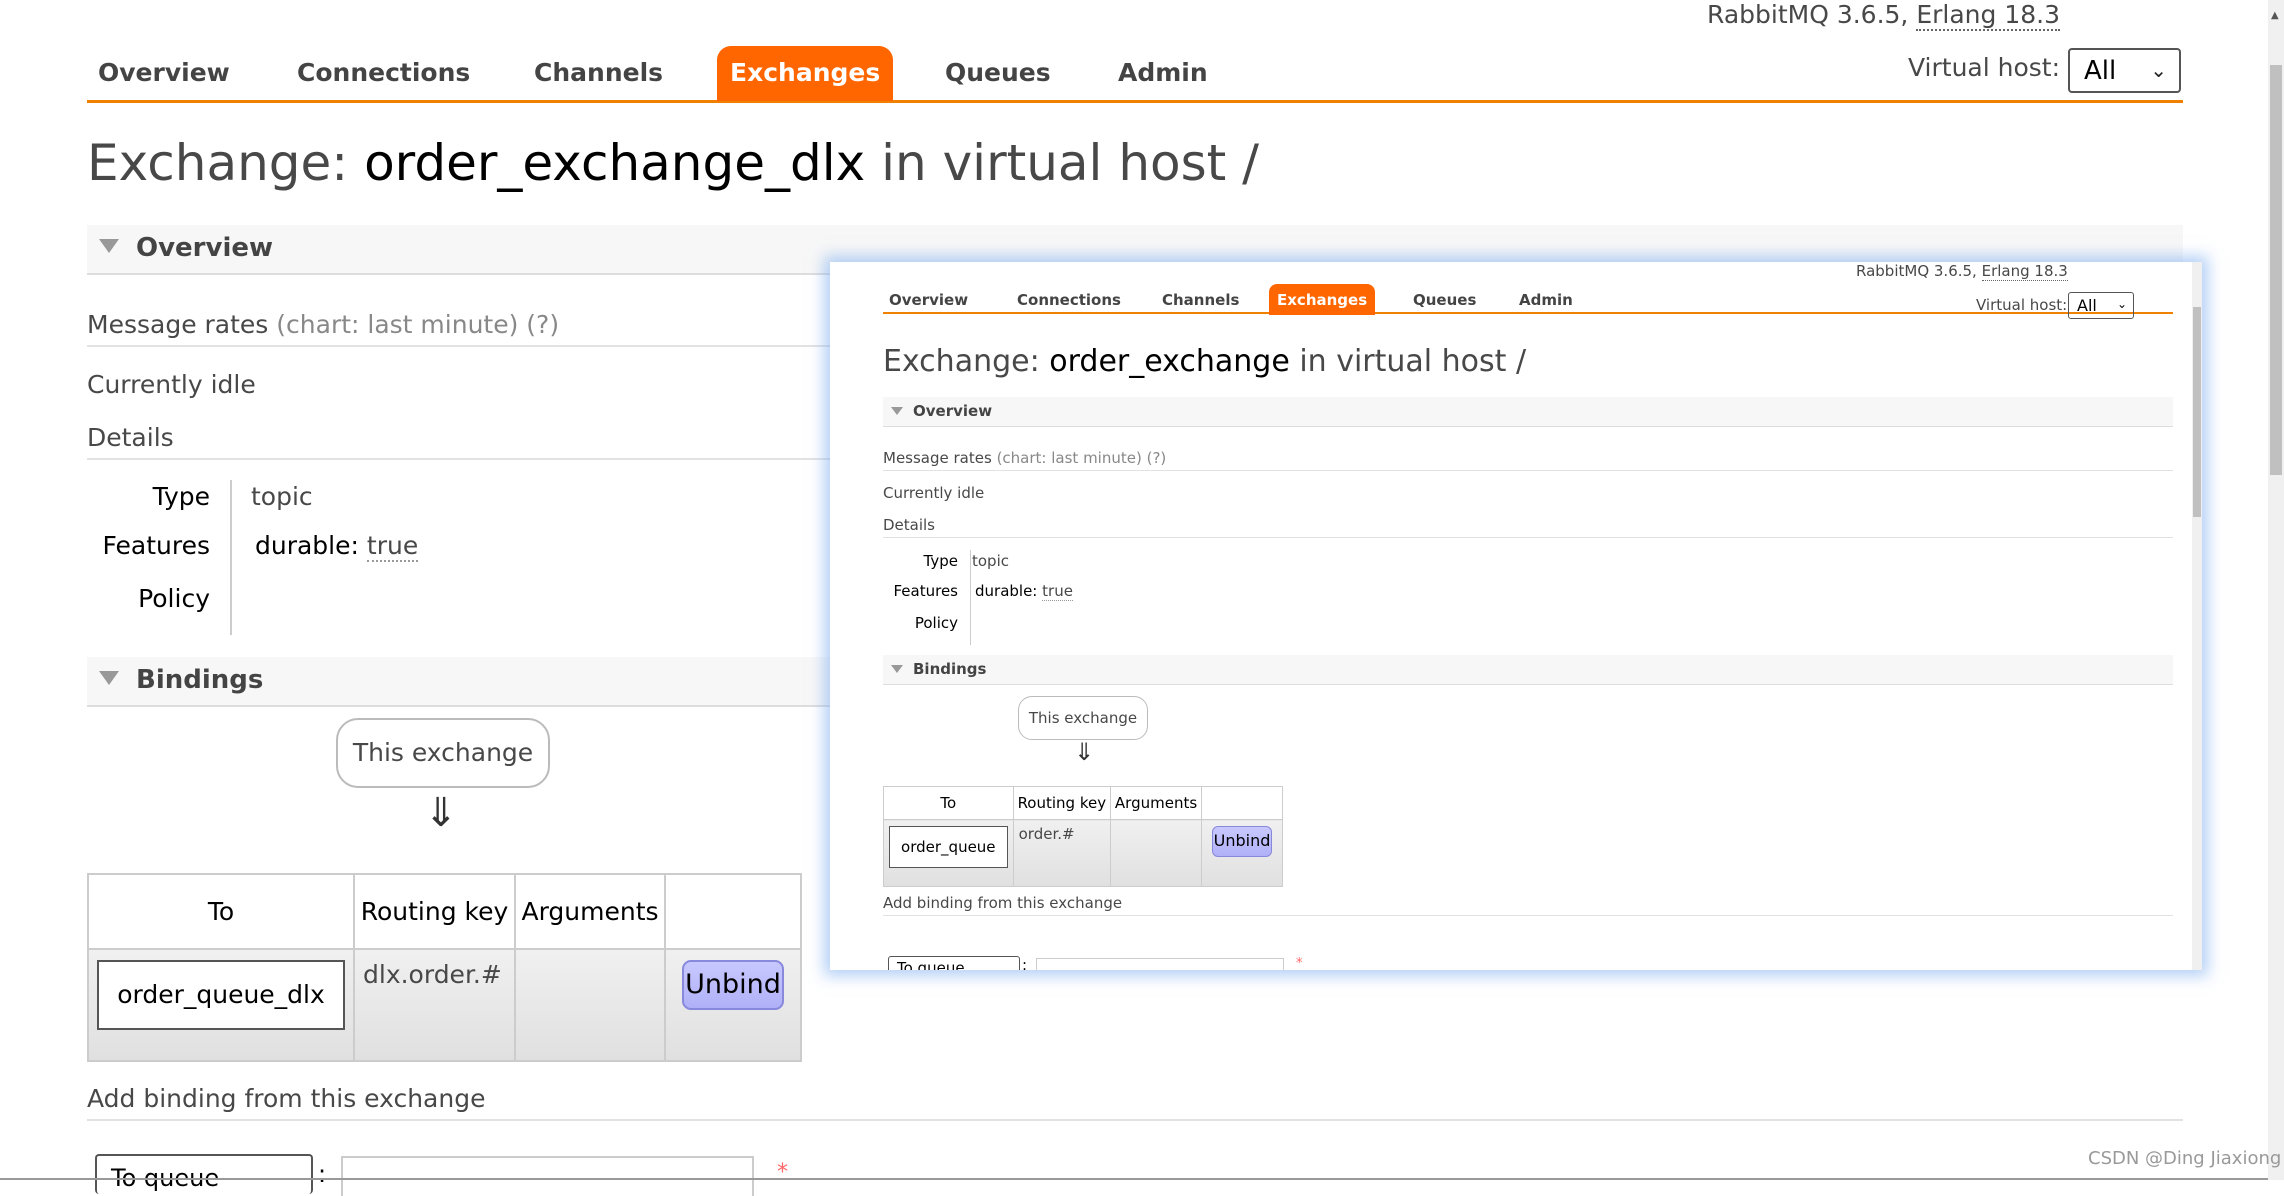  What do you see at coordinates (164, 72) in the screenshot?
I see `tab-overview: Overview` at bounding box center [164, 72].